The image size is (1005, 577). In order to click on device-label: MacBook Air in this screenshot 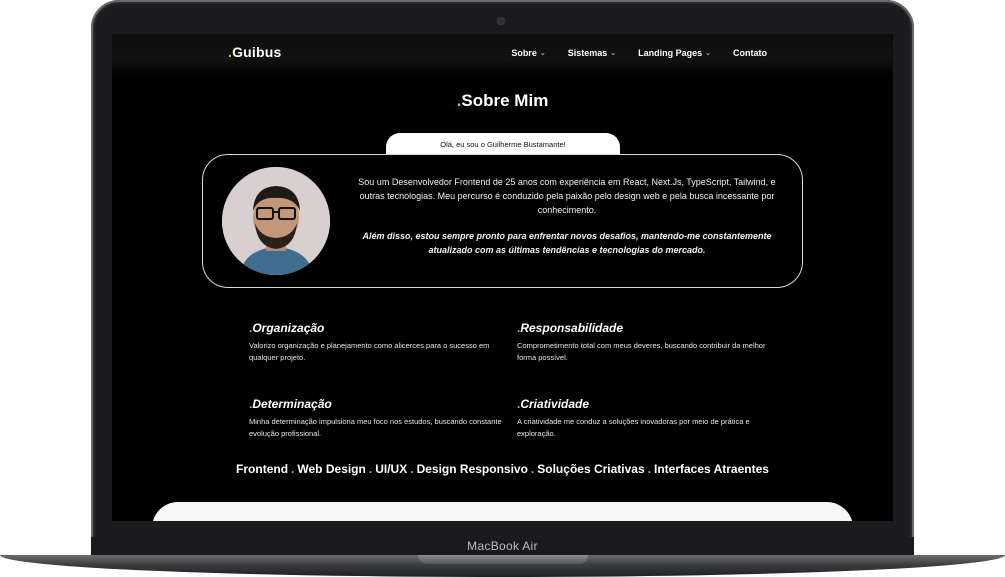, I will do `click(502, 546)`.